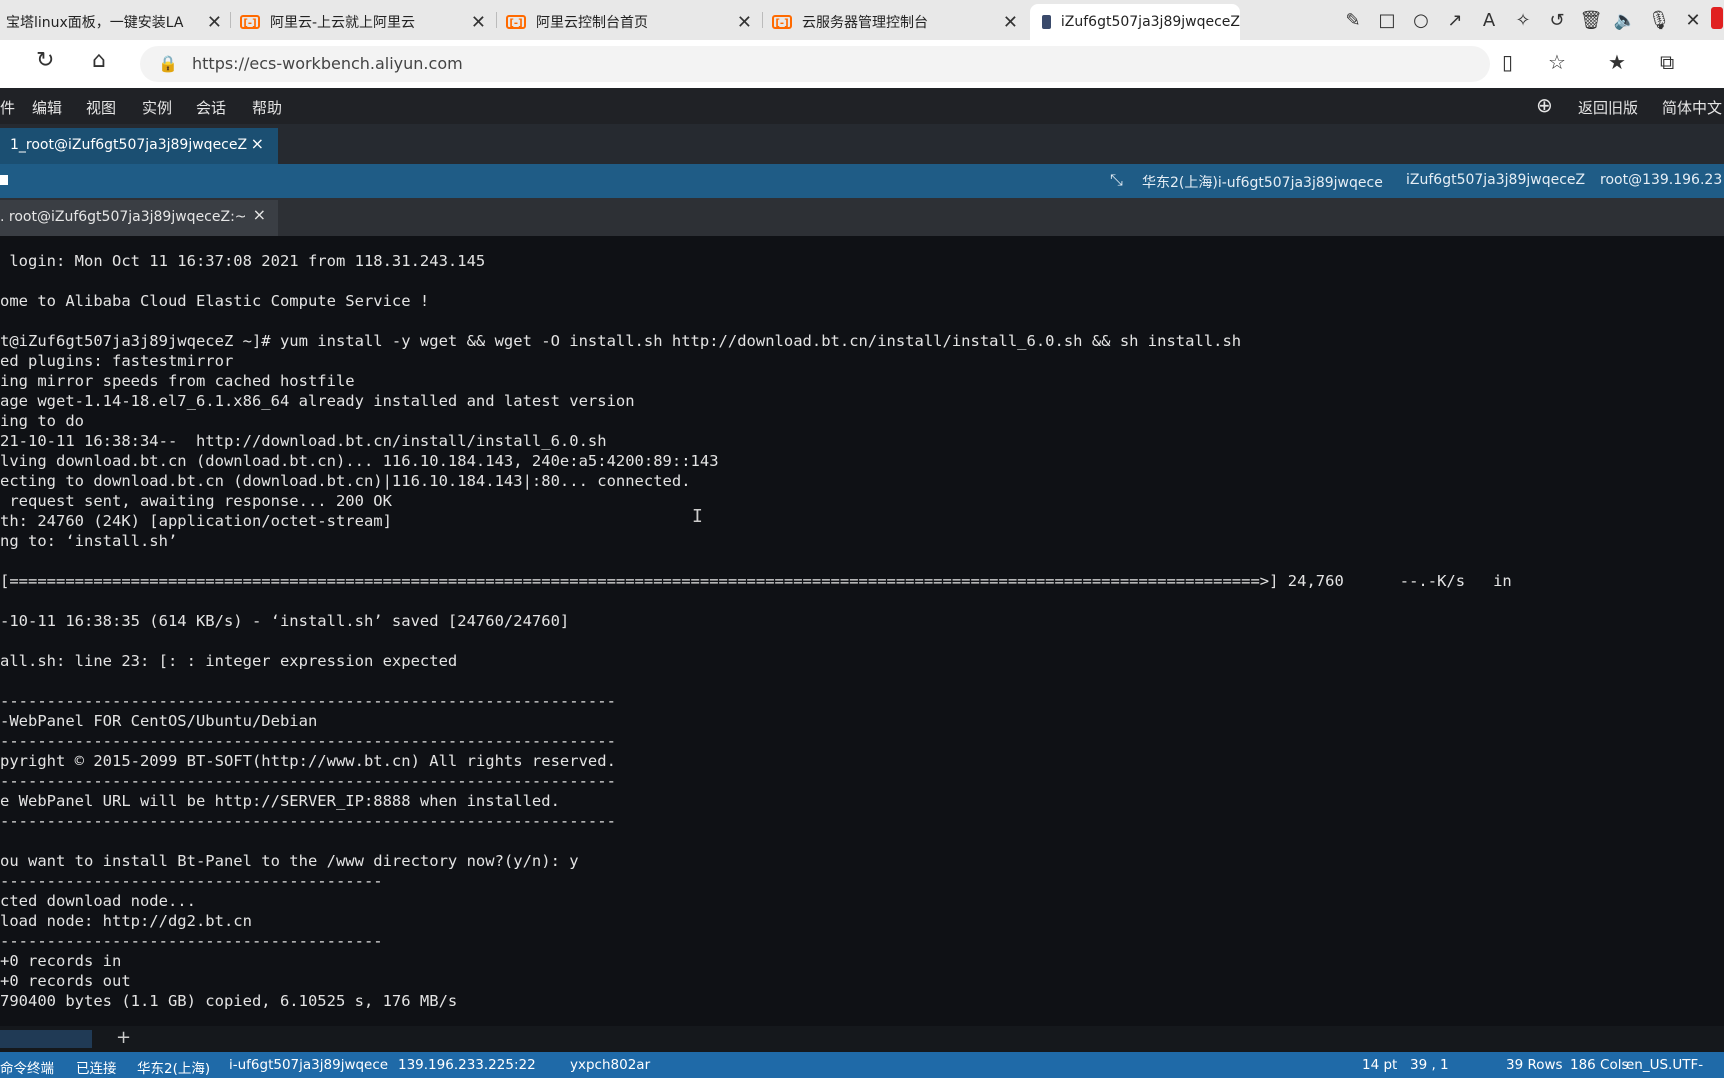 The image size is (1724, 1078). I want to click on terminal-line: +0 records out, so click(65, 981).